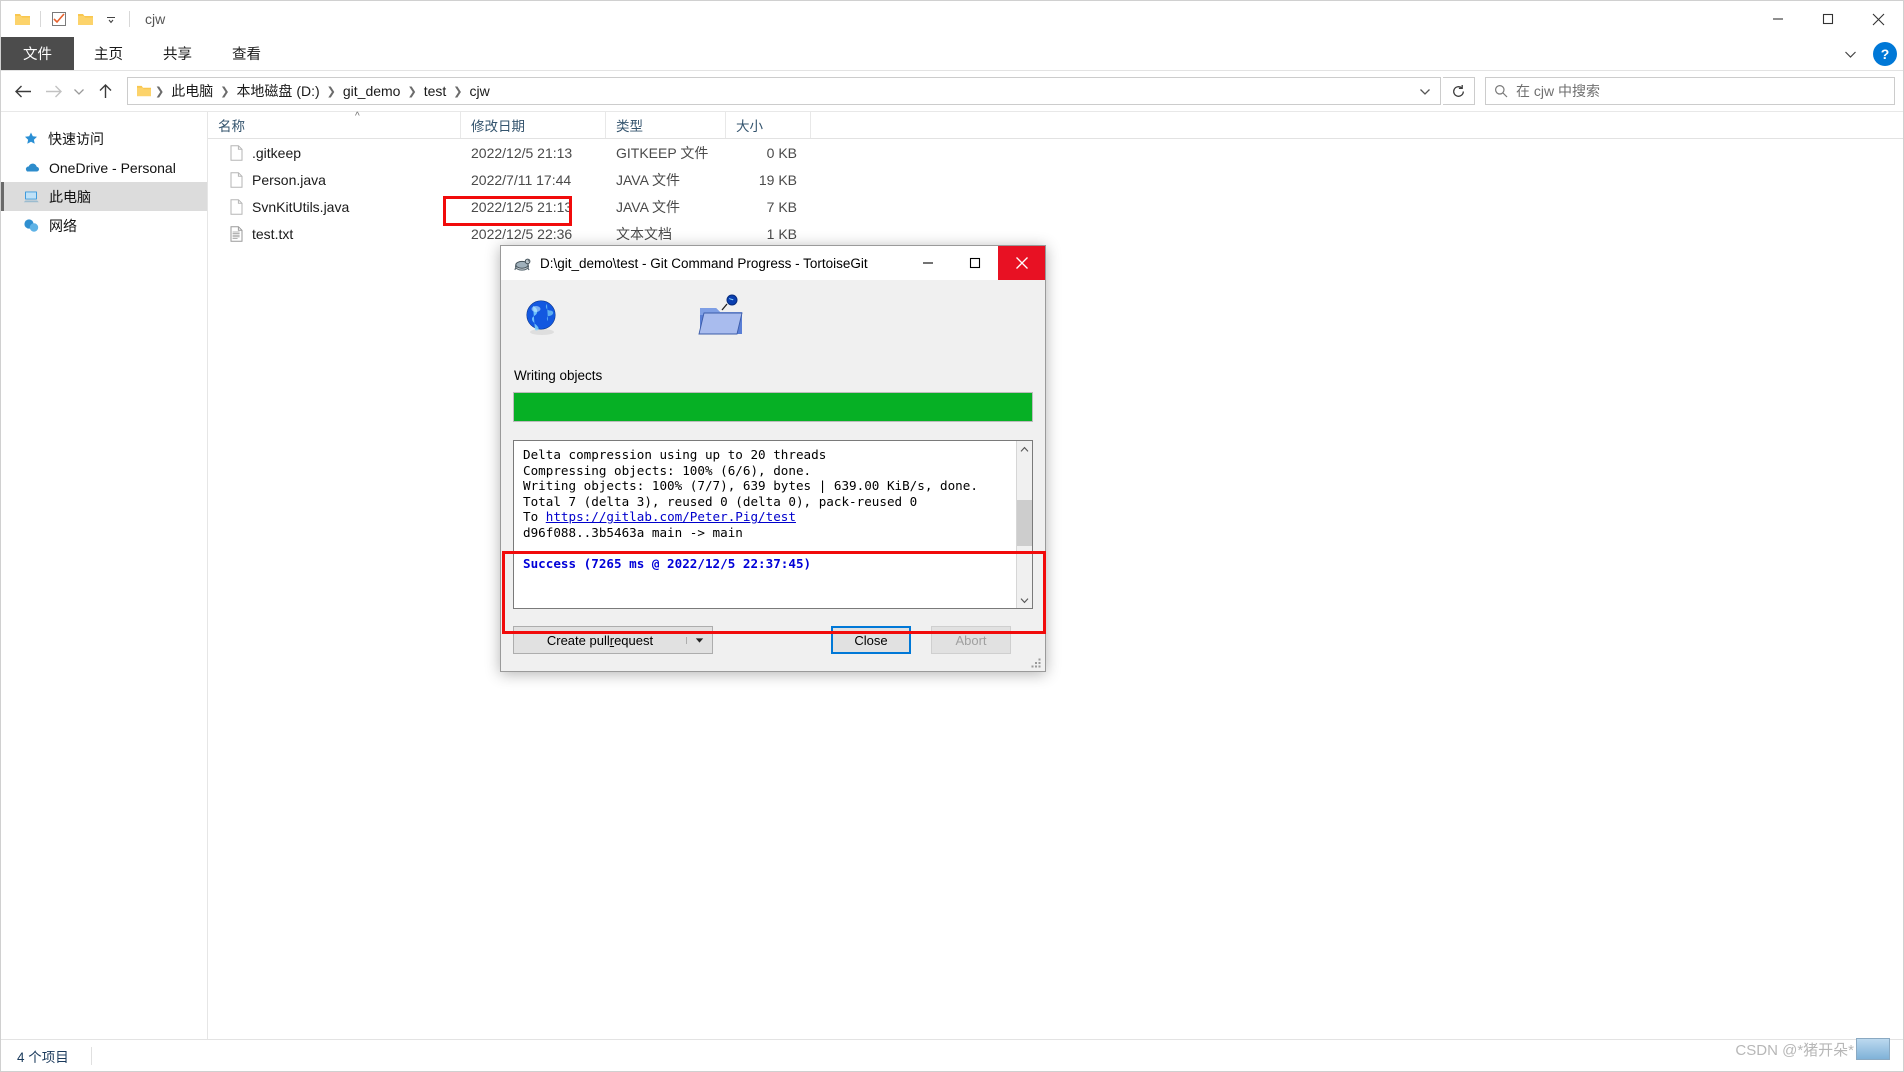 The image size is (1904, 1072). I want to click on column-header-size: 大小, so click(768, 125).